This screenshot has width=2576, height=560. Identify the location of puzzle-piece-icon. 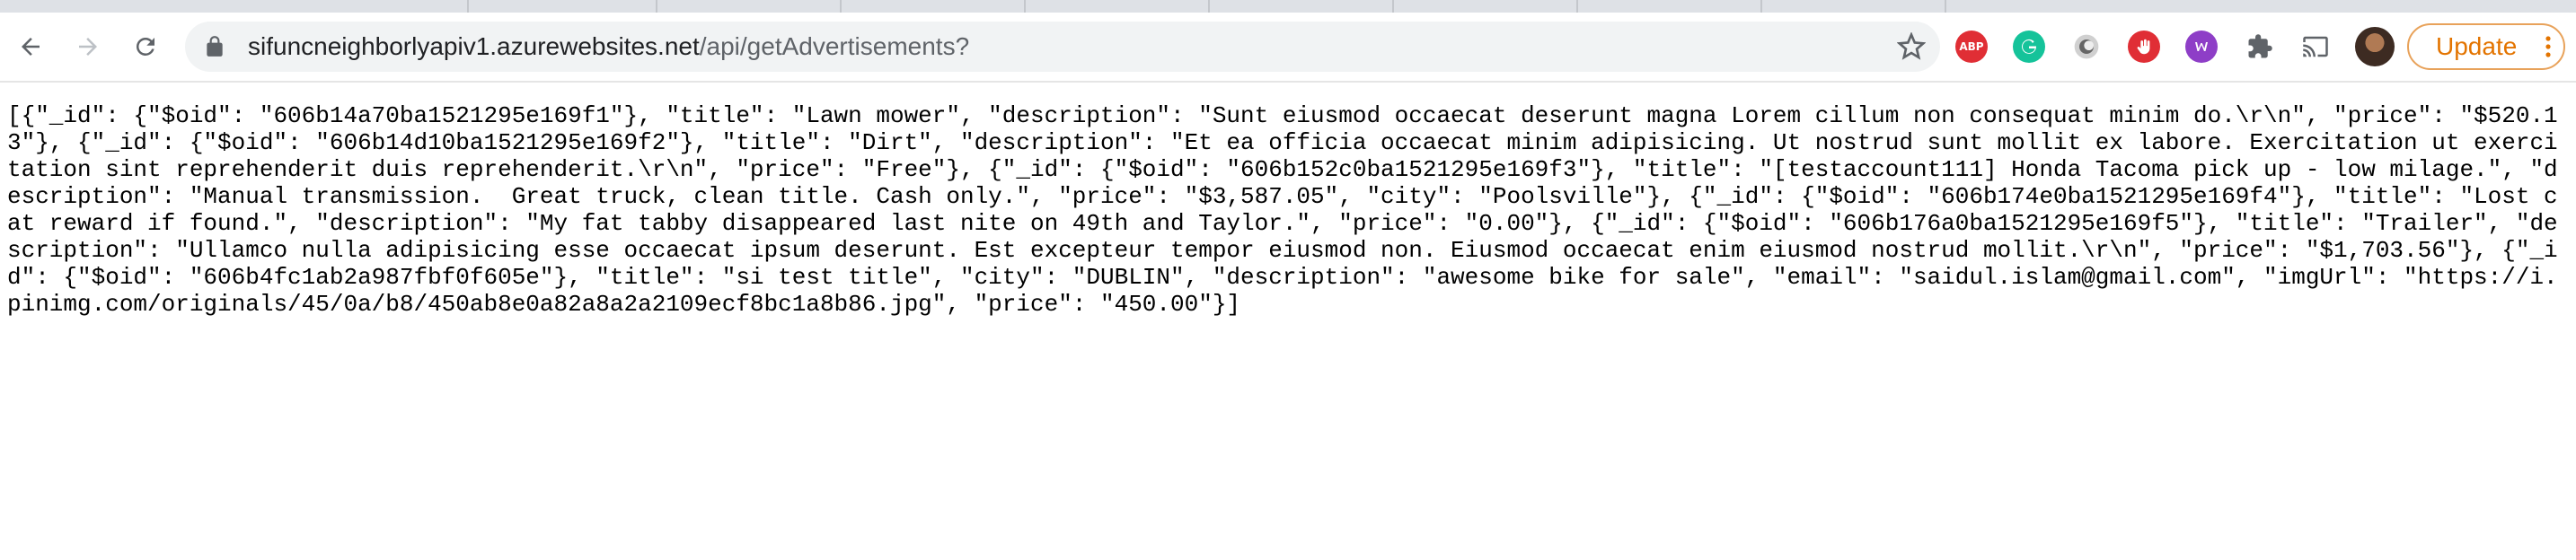
(2260, 46).